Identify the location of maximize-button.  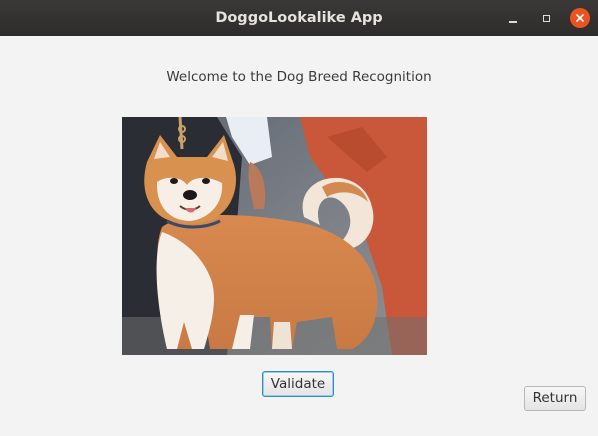
(546, 18).